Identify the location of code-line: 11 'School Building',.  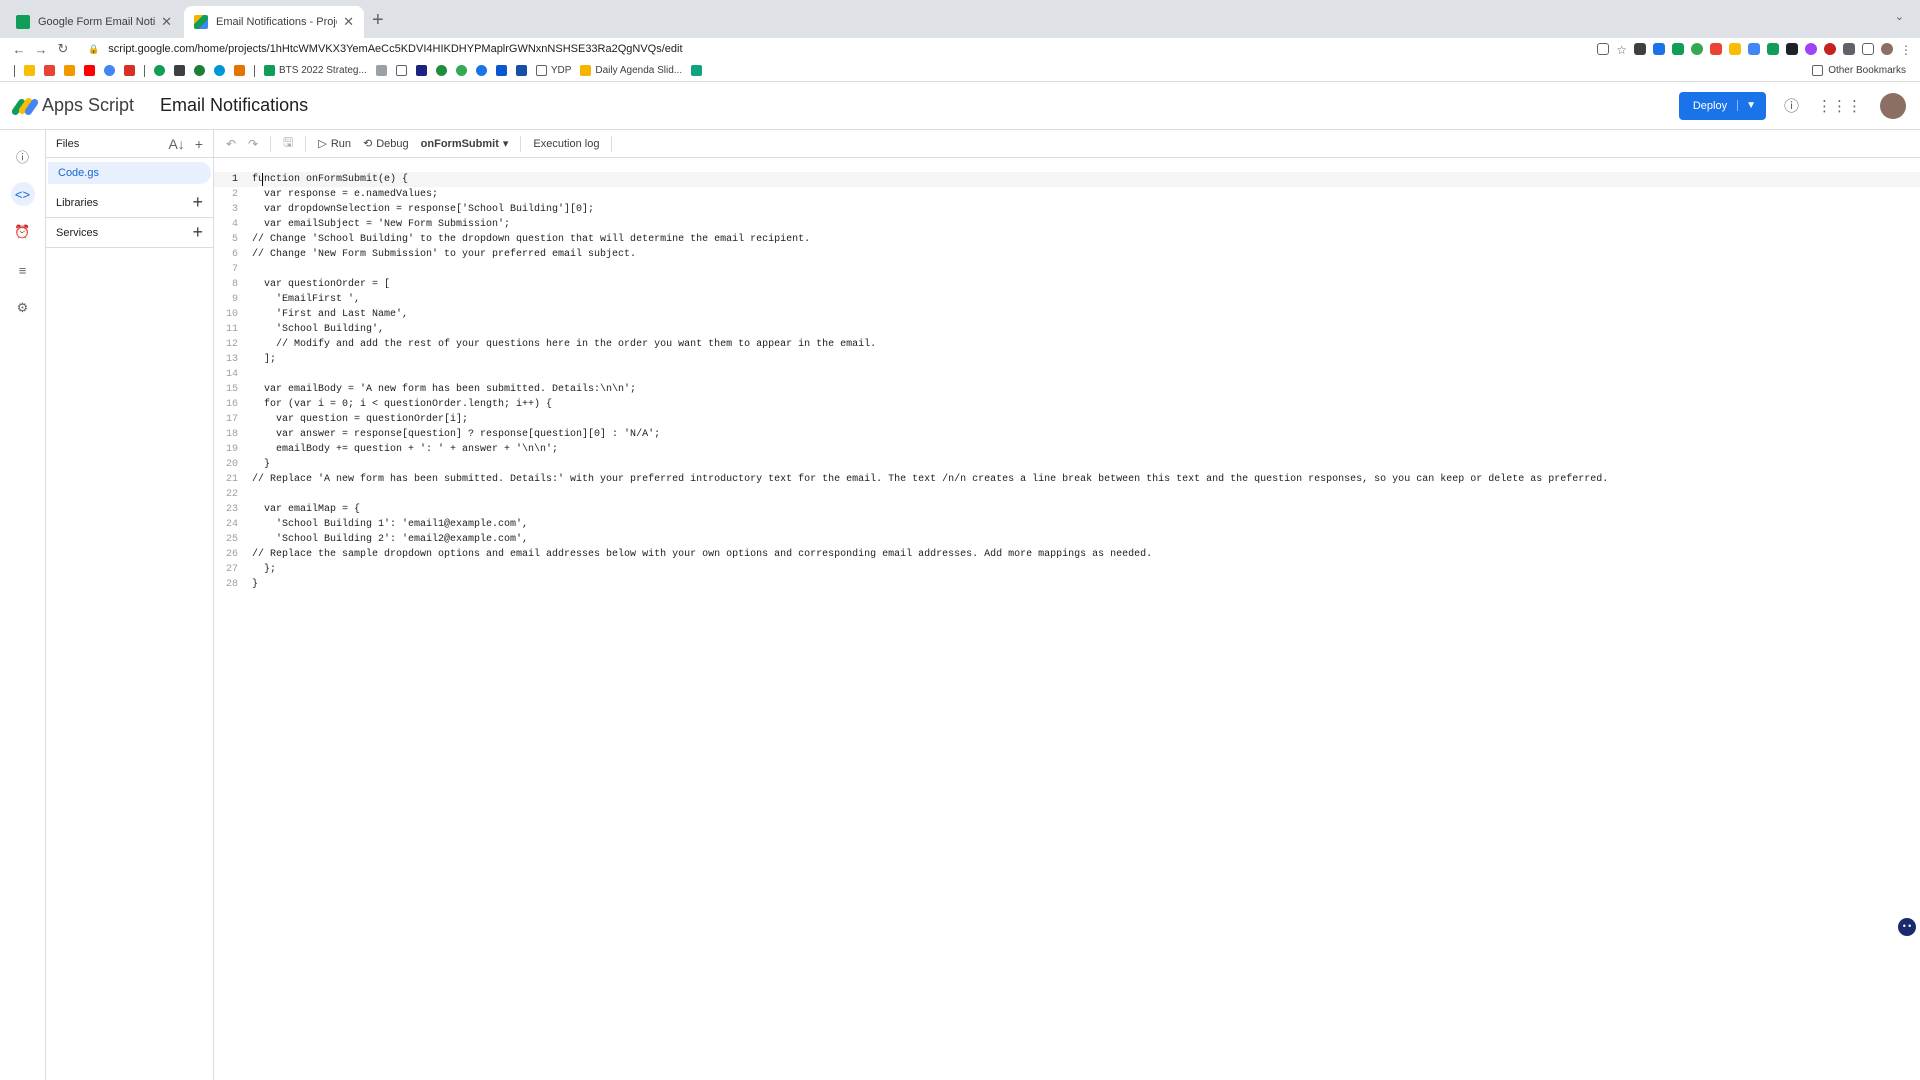
(1067, 329).